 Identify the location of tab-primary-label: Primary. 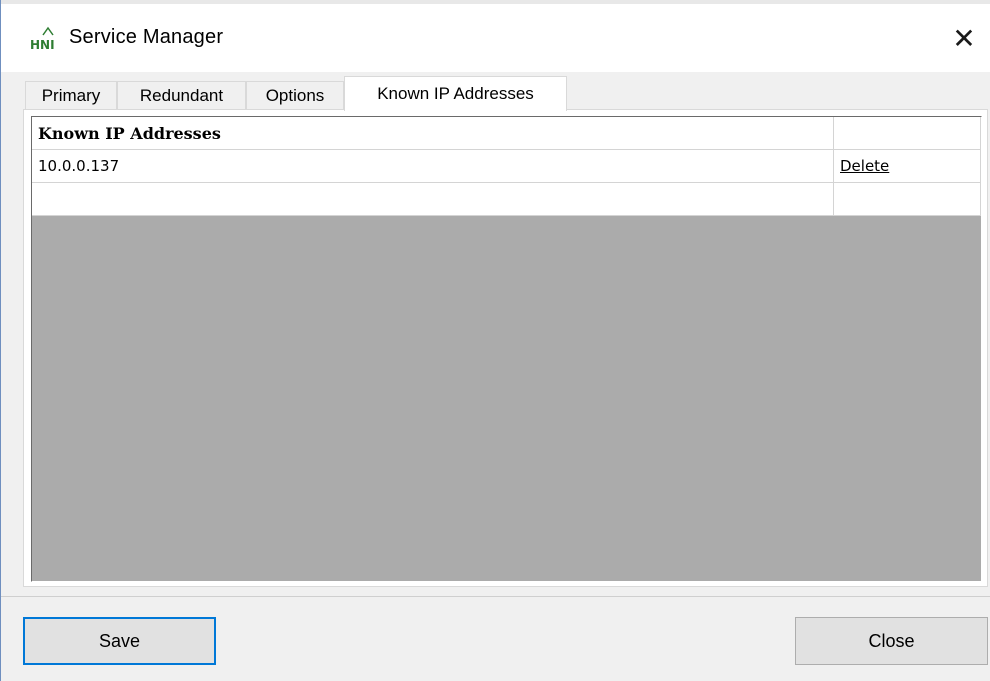
(71, 95).